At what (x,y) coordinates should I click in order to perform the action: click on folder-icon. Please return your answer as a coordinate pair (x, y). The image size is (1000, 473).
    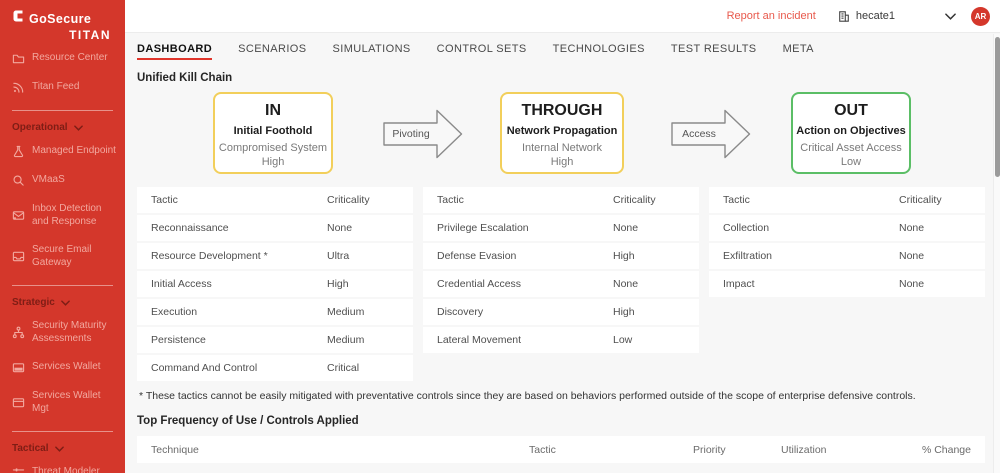
    Looking at the image, I should click on (18, 59).